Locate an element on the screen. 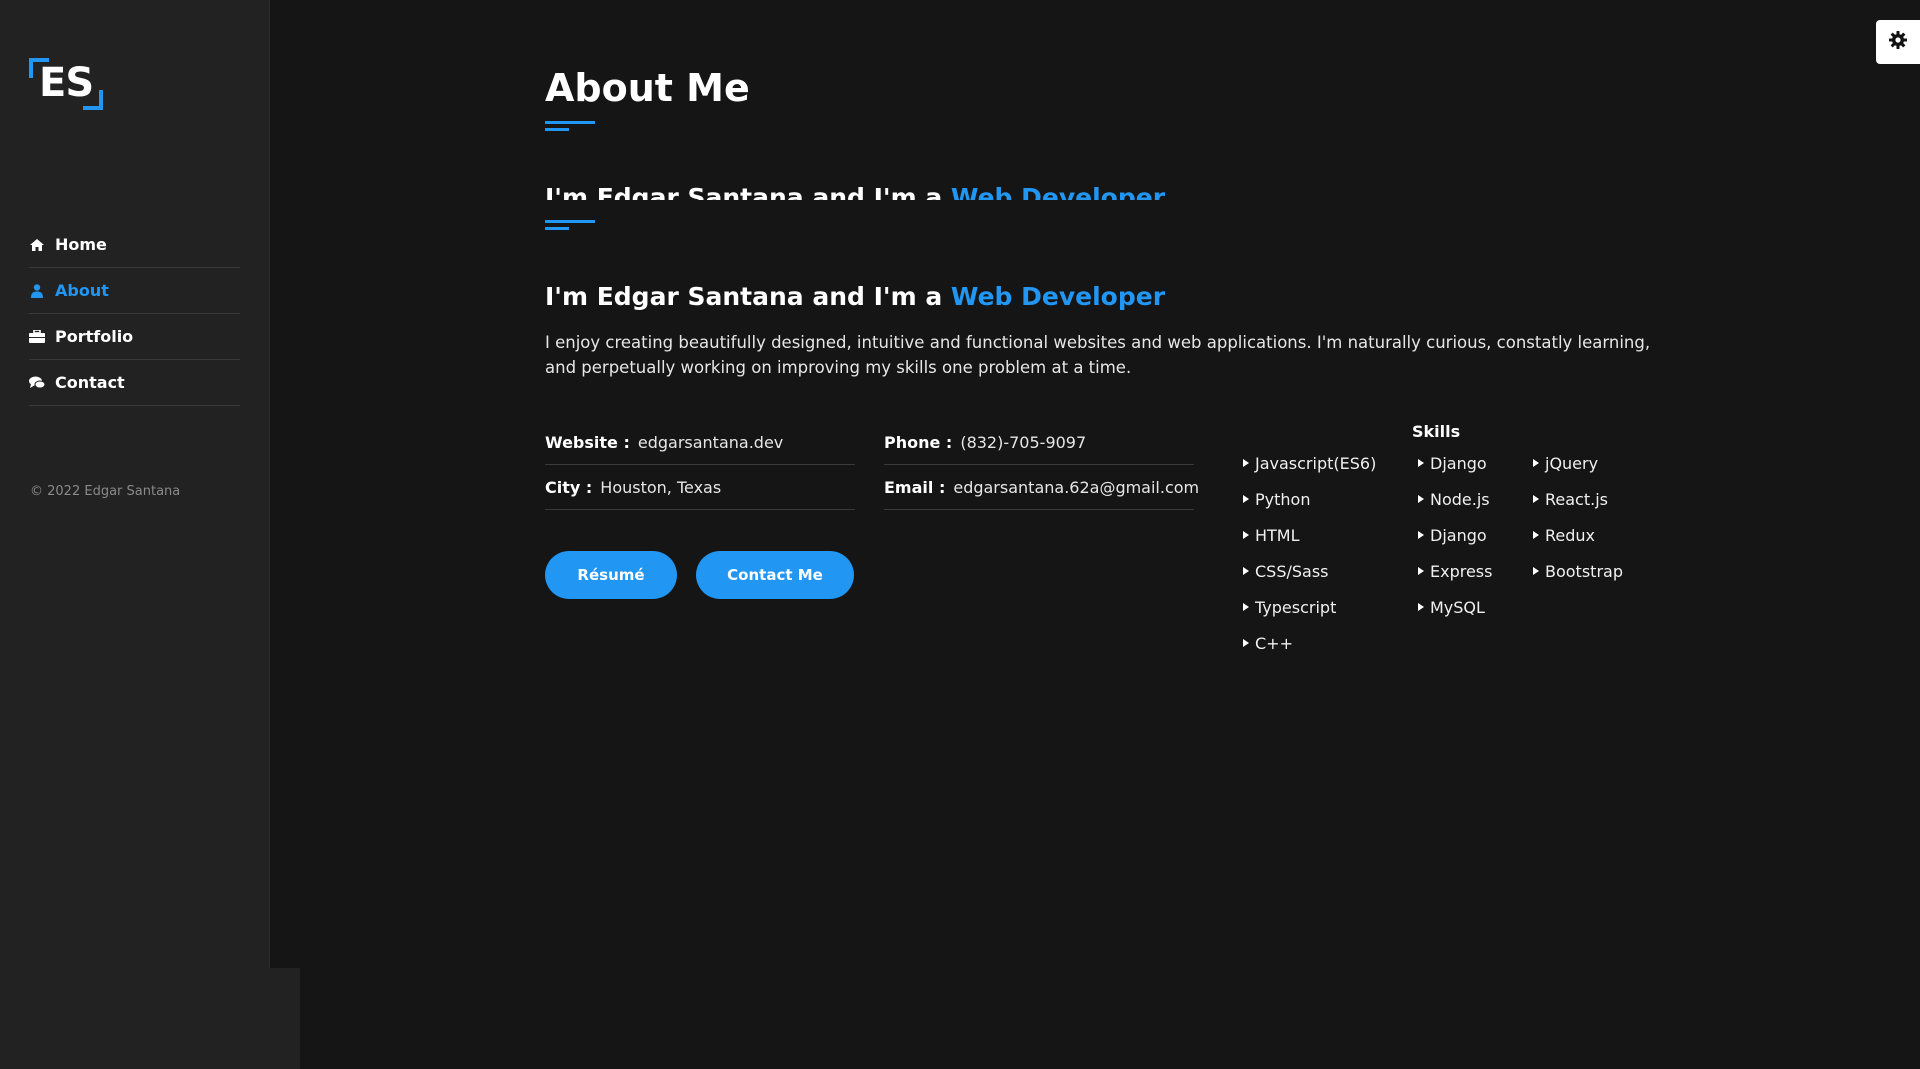 This screenshot has height=1069, width=1920. logo: ES is located at coordinates (66, 84).